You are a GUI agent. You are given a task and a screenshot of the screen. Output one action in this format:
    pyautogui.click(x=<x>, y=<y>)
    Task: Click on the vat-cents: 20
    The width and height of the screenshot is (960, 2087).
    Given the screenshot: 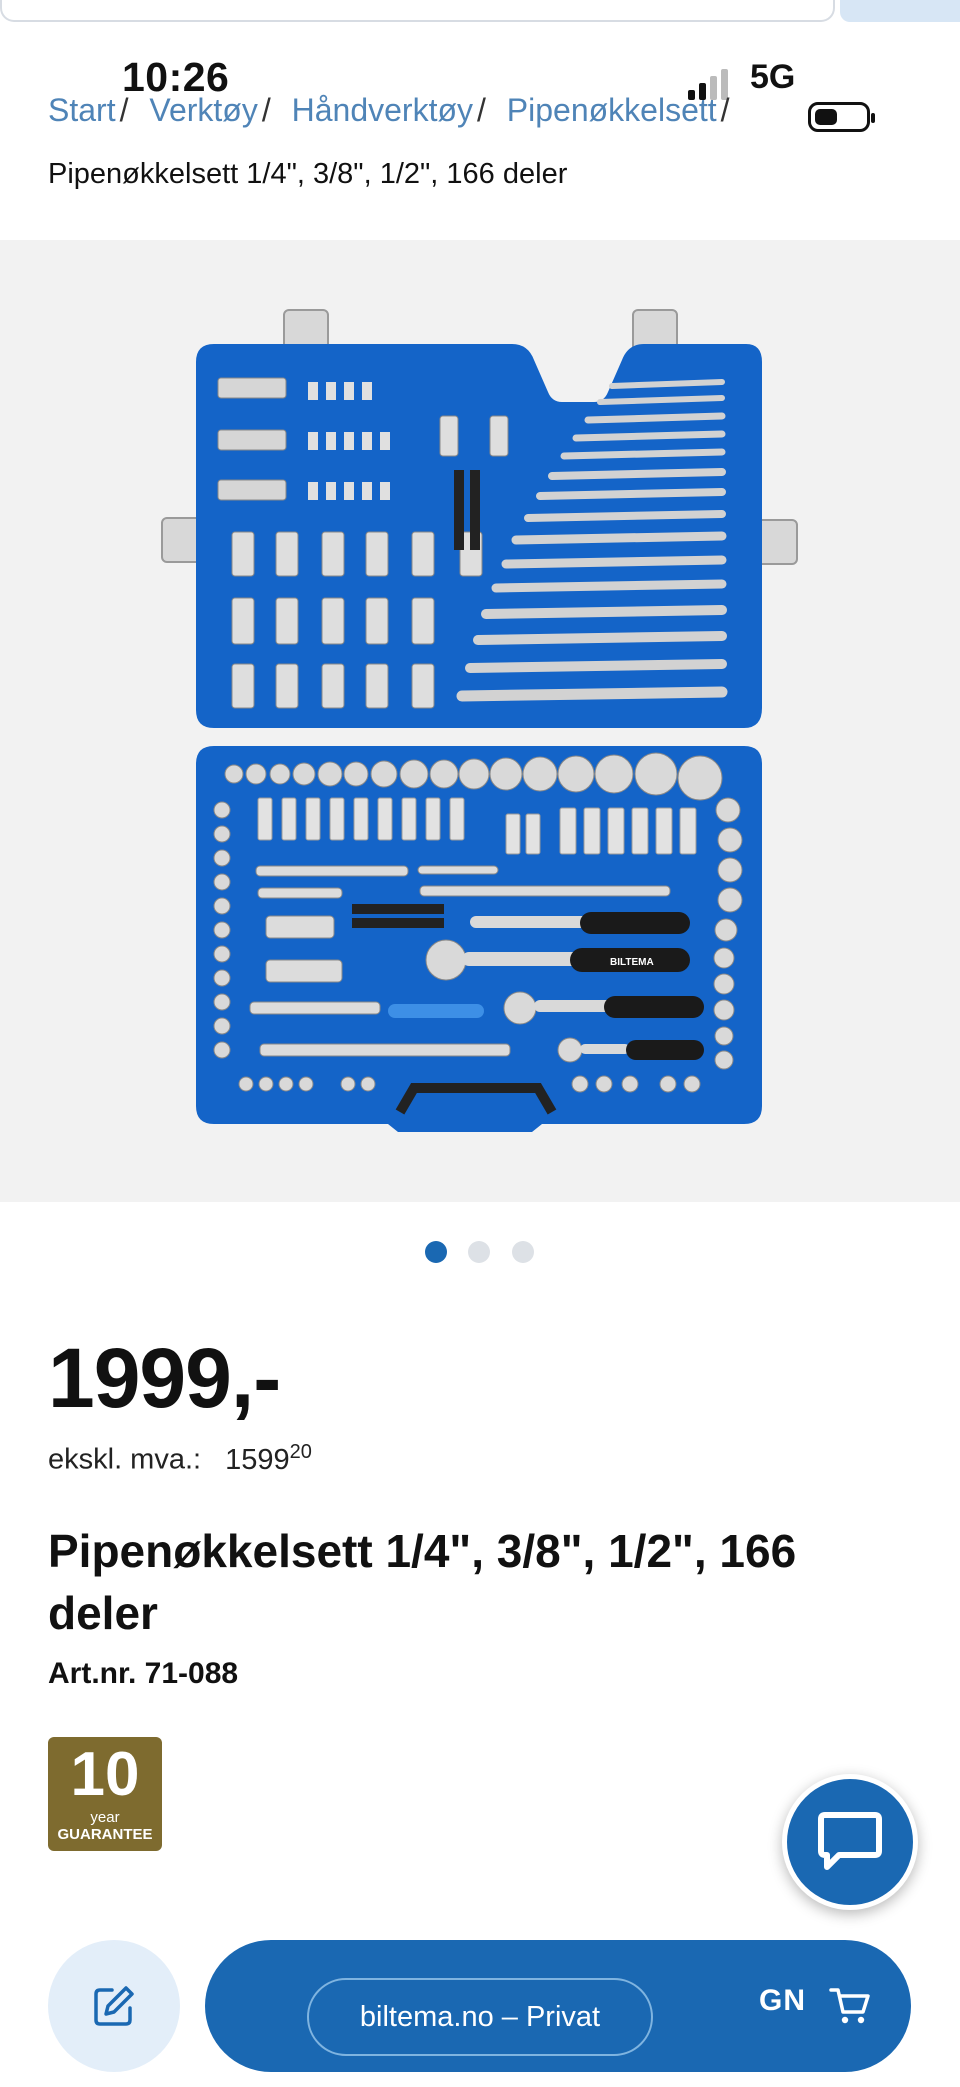 What is the action you would take?
    pyautogui.click(x=300, y=1452)
    